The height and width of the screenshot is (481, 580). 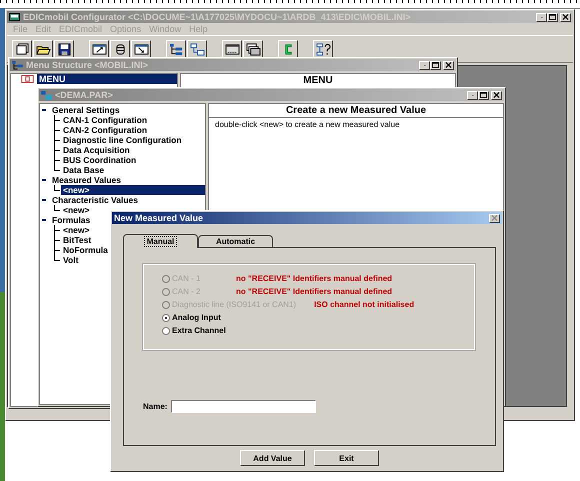 What do you see at coordinates (288, 49) in the screenshot?
I see `bracket-button` at bounding box center [288, 49].